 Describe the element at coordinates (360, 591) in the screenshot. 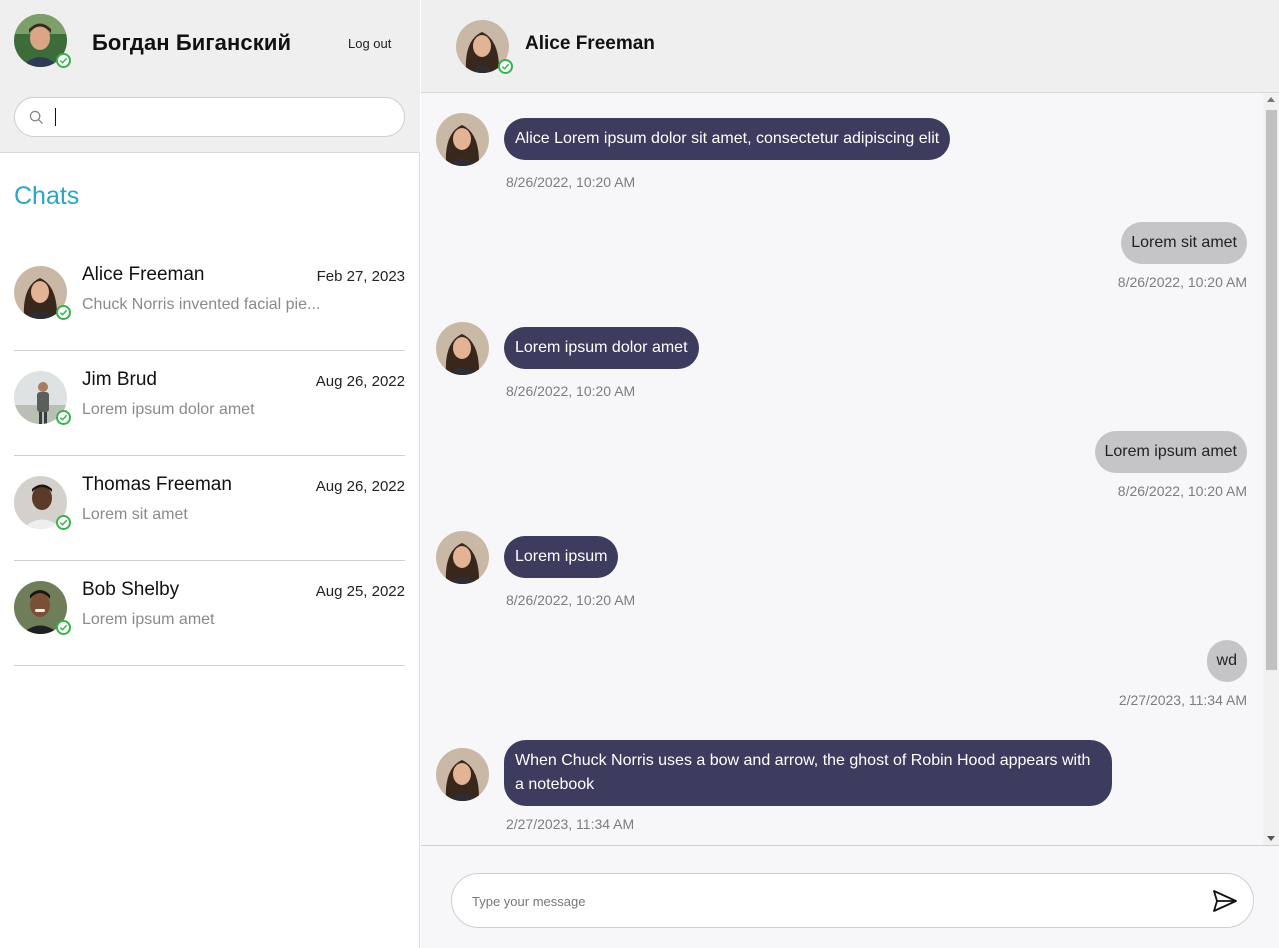

I see `chat-date: Aug 25, 2022` at that location.